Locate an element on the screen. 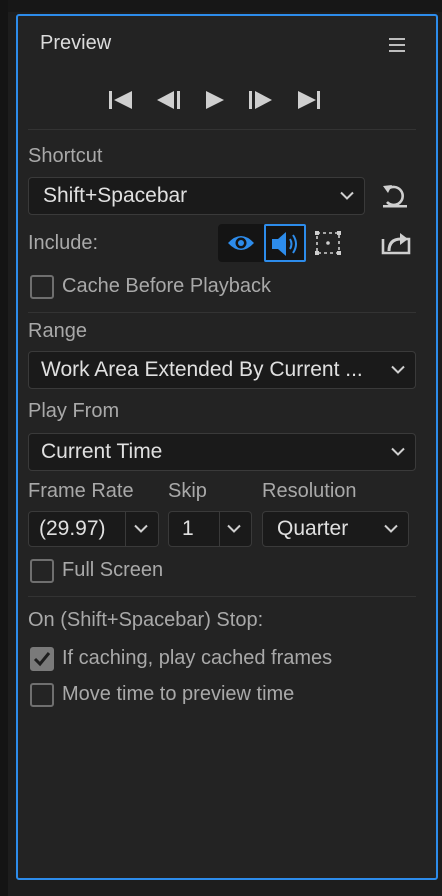 The width and height of the screenshot is (442, 896). play-icon is located at coordinates (215, 100).